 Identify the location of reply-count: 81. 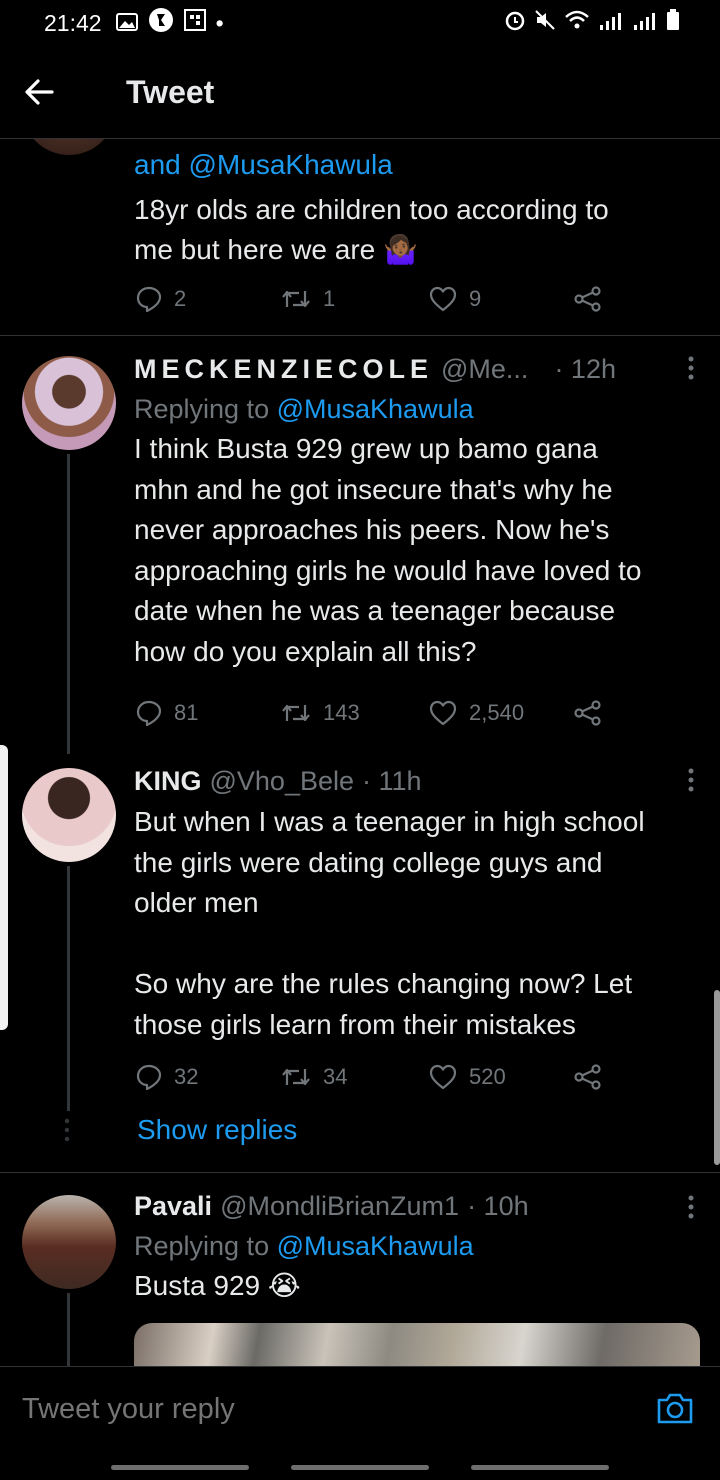
(186, 712).